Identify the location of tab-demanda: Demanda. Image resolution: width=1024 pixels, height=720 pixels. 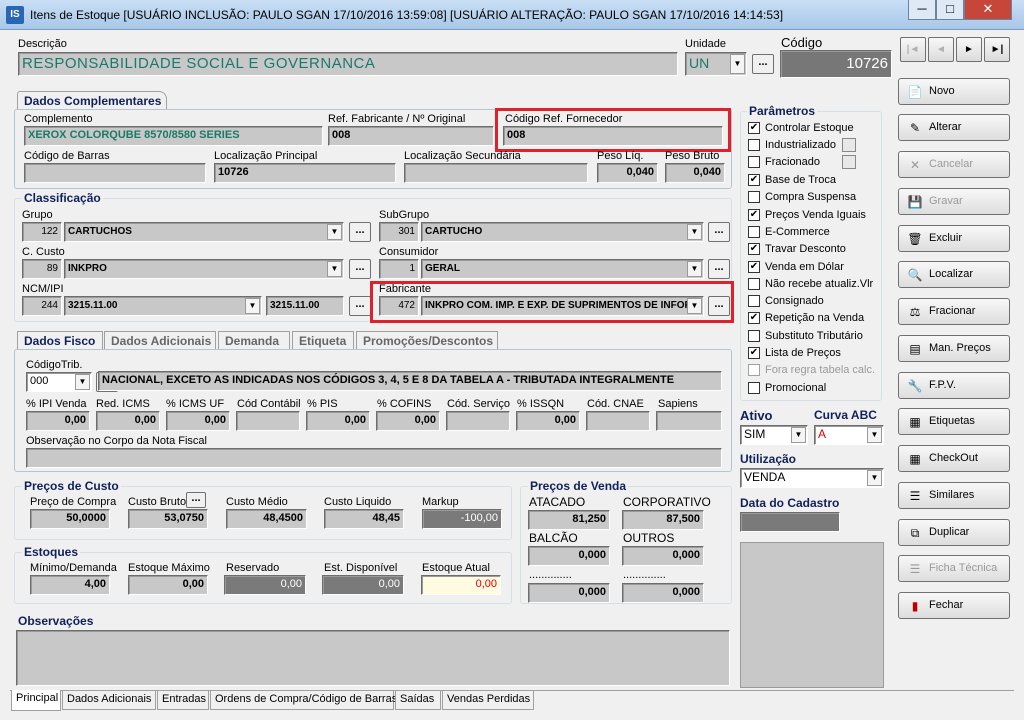
(254, 340).